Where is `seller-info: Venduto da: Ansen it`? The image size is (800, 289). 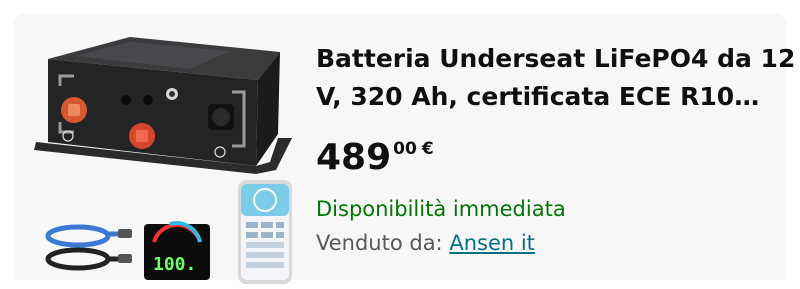
seller-info: Venduto da: Ansen it is located at coordinates (556, 243).